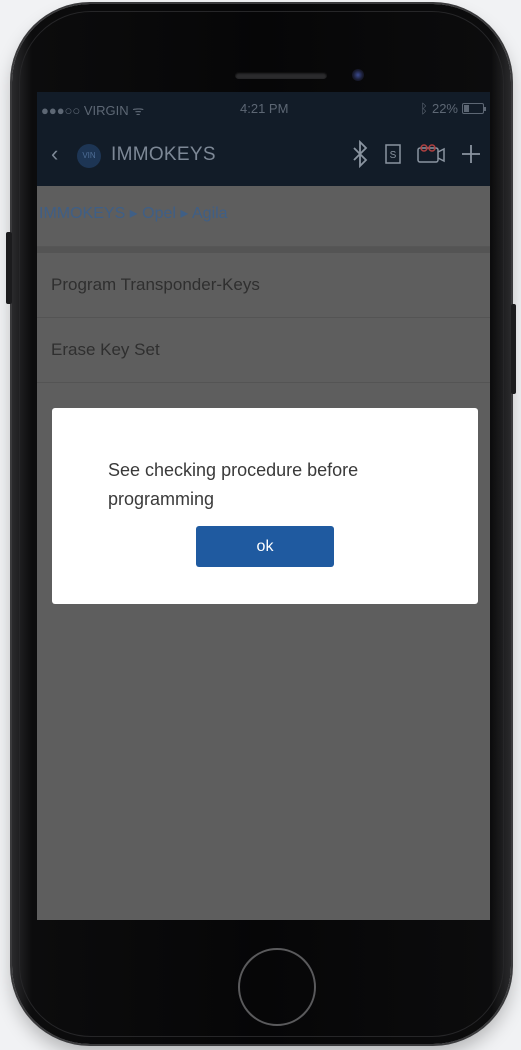 The height and width of the screenshot is (1050, 521). Describe the element at coordinates (424, 108) in the screenshot. I see `bluetooth-status-icon: ᛒ` at that location.